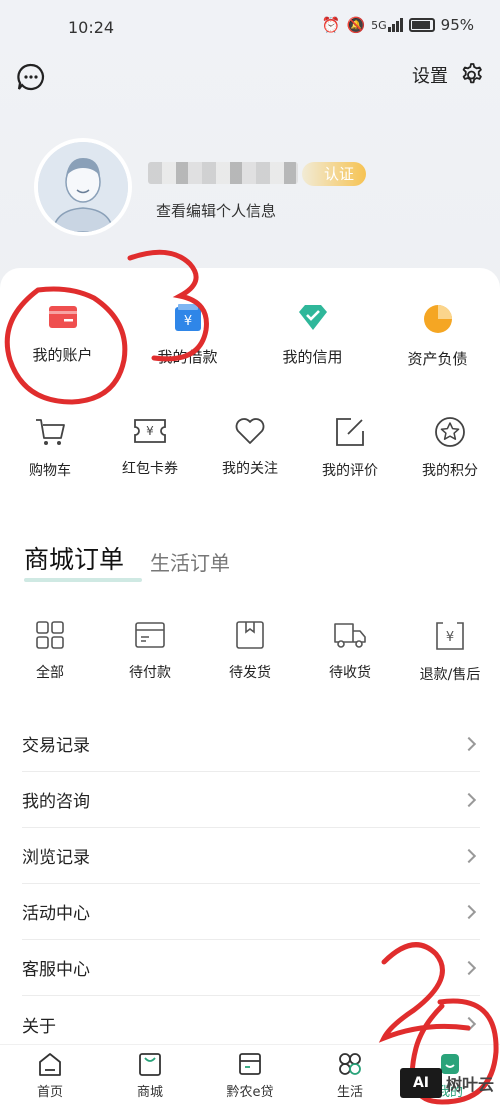  I want to click on menu-item-label: 关于, so click(39, 1026).